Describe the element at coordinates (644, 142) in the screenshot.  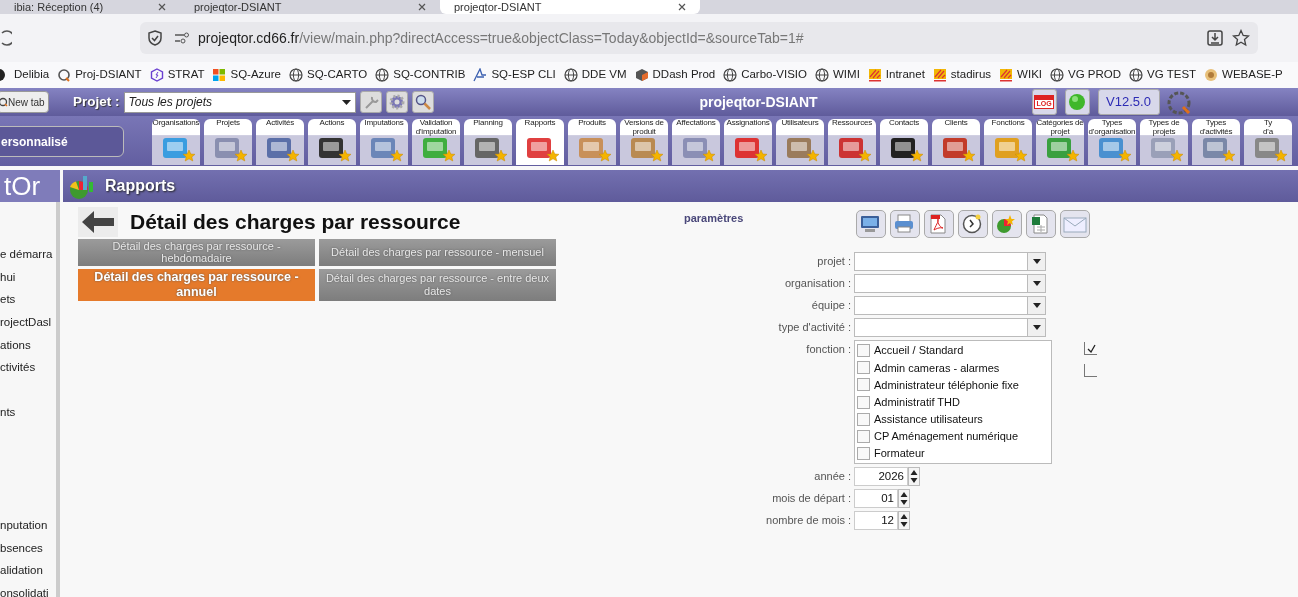
I see `menu-tab: Versions de produit` at that location.